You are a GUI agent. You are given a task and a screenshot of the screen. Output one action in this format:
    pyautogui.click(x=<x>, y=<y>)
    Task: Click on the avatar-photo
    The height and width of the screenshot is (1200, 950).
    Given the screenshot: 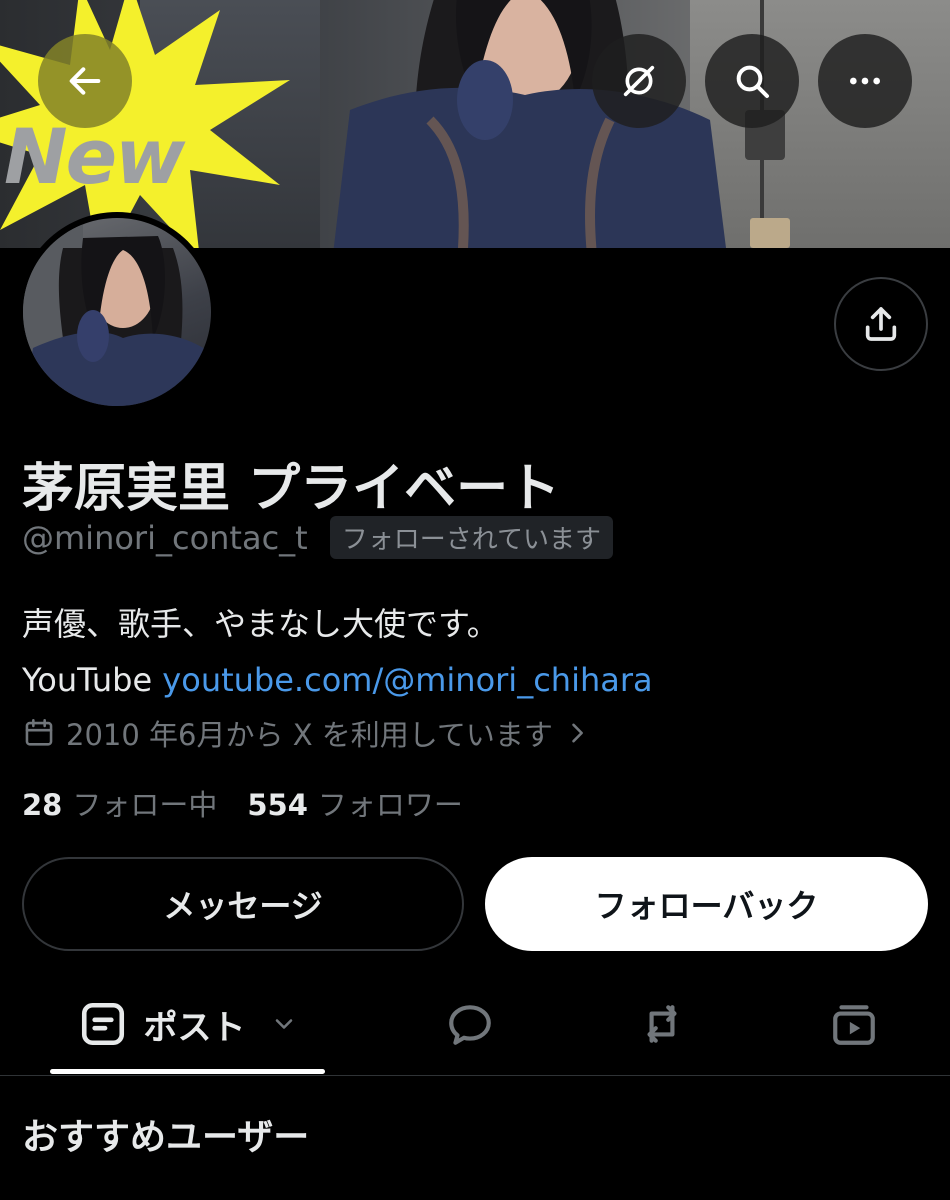 What is the action you would take?
    pyautogui.click(x=117, y=312)
    